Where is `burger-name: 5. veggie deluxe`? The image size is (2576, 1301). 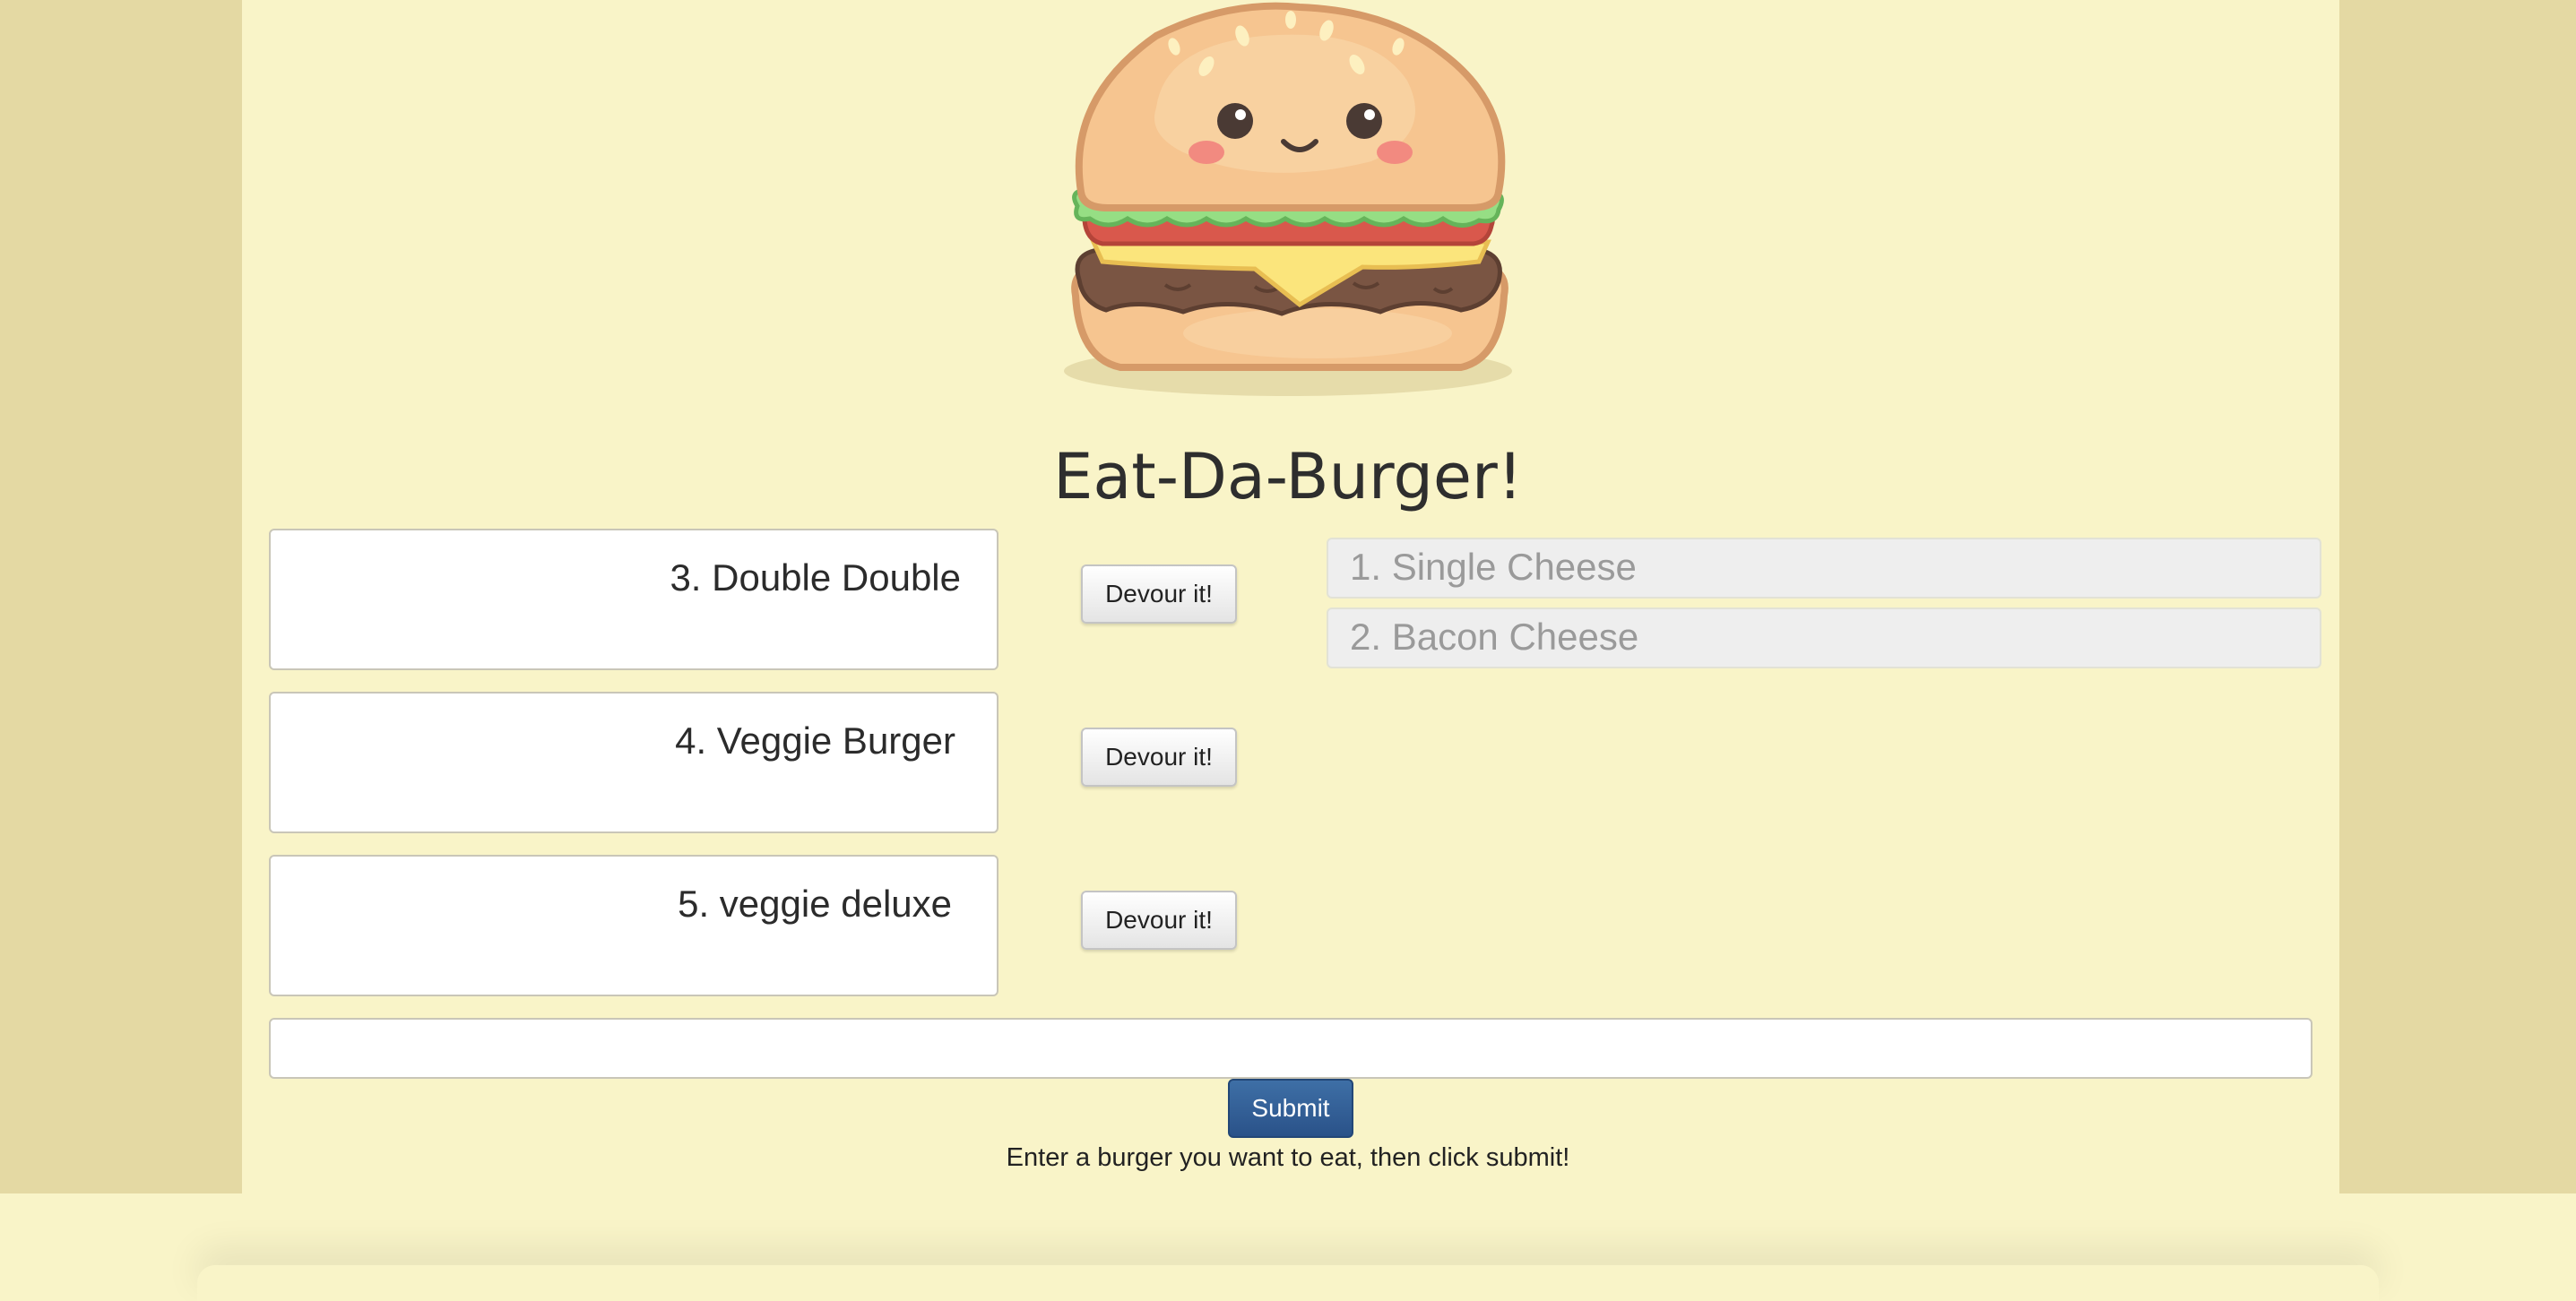
burger-name: 5. veggie deluxe is located at coordinates (815, 904).